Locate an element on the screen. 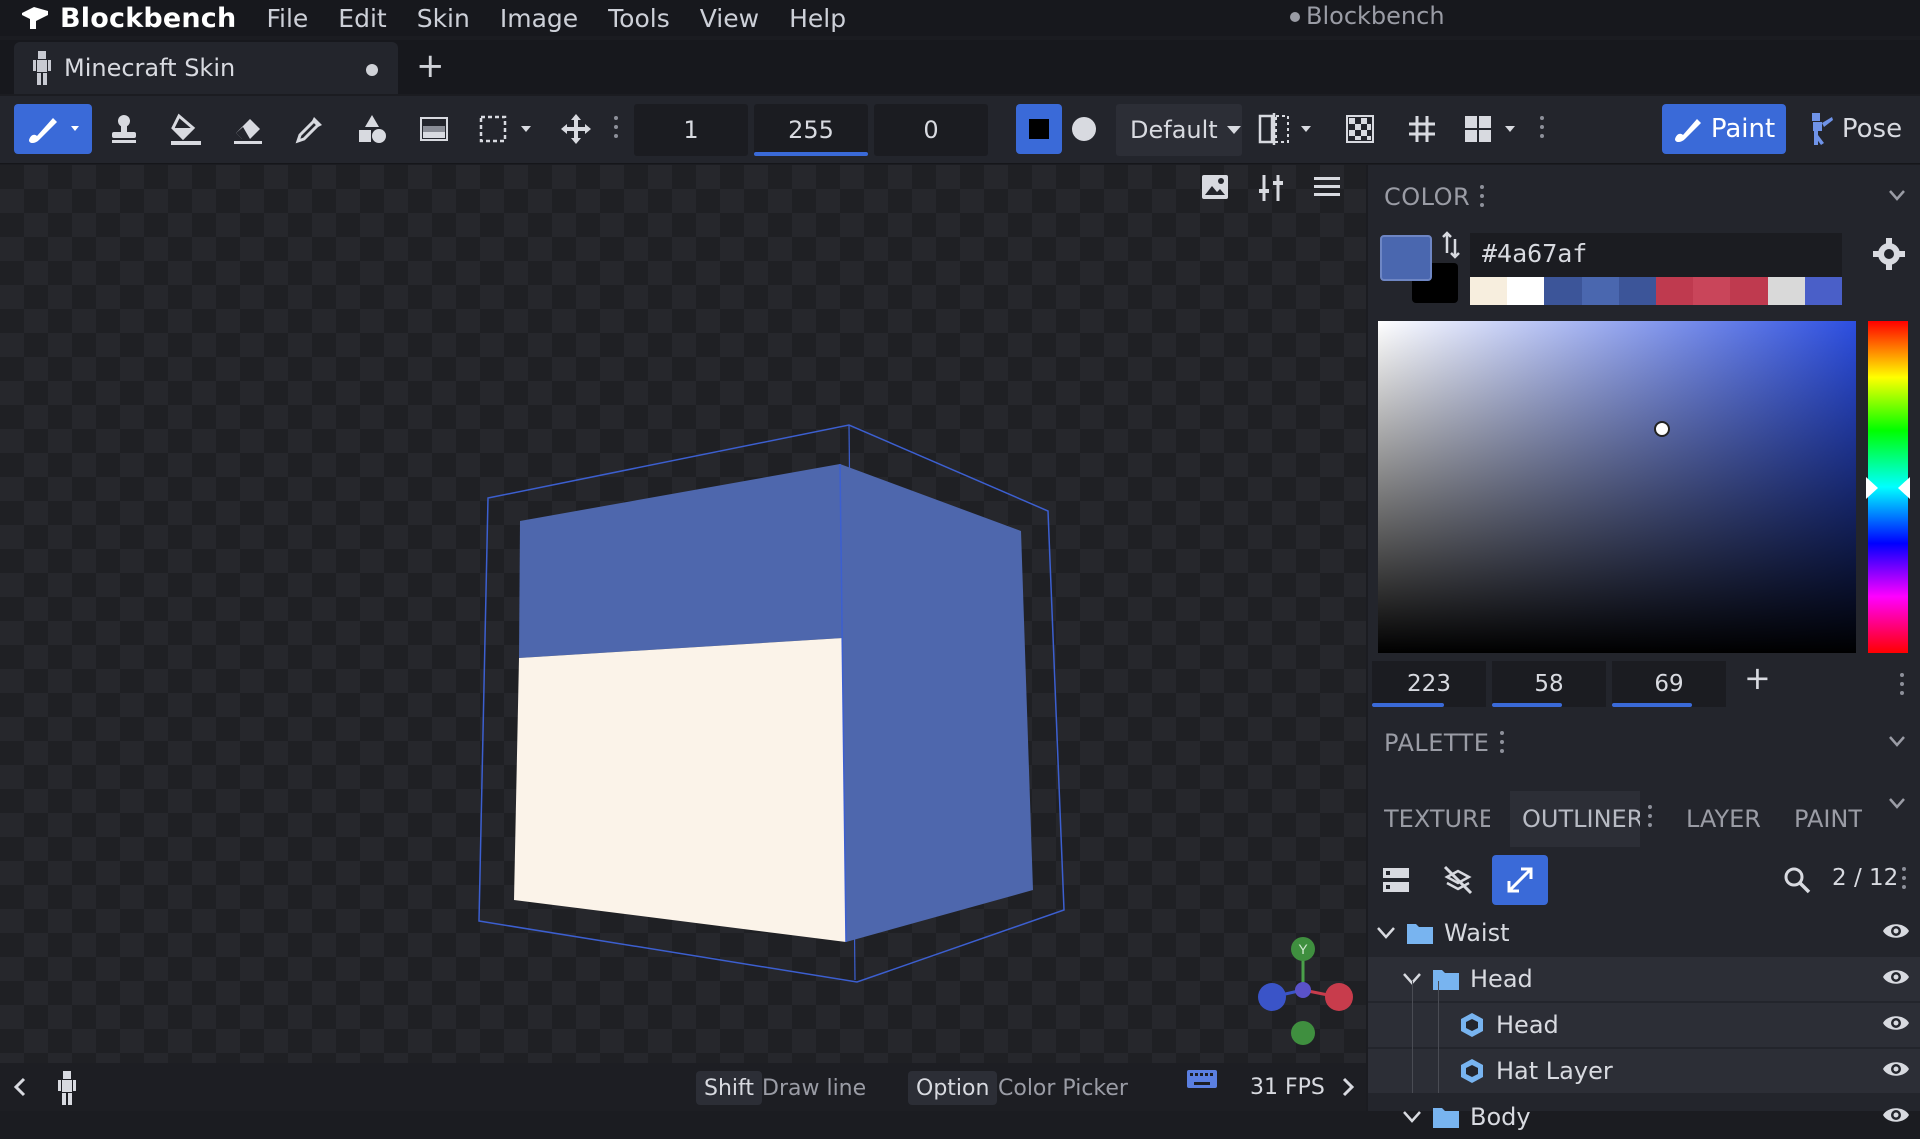  pixel-grid-button is located at coordinates (1422, 129).